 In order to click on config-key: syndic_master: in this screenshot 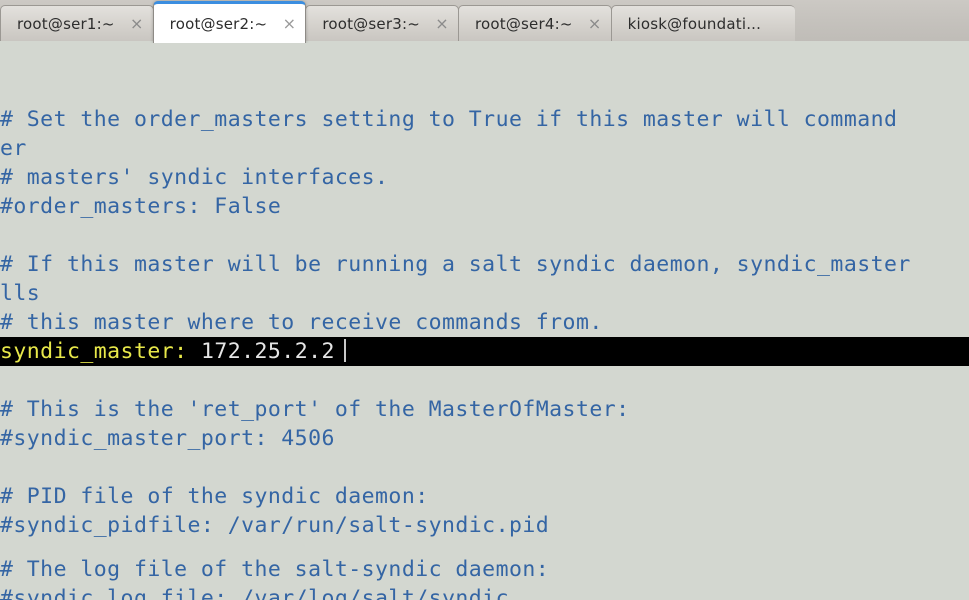, I will do `click(94, 351)`.